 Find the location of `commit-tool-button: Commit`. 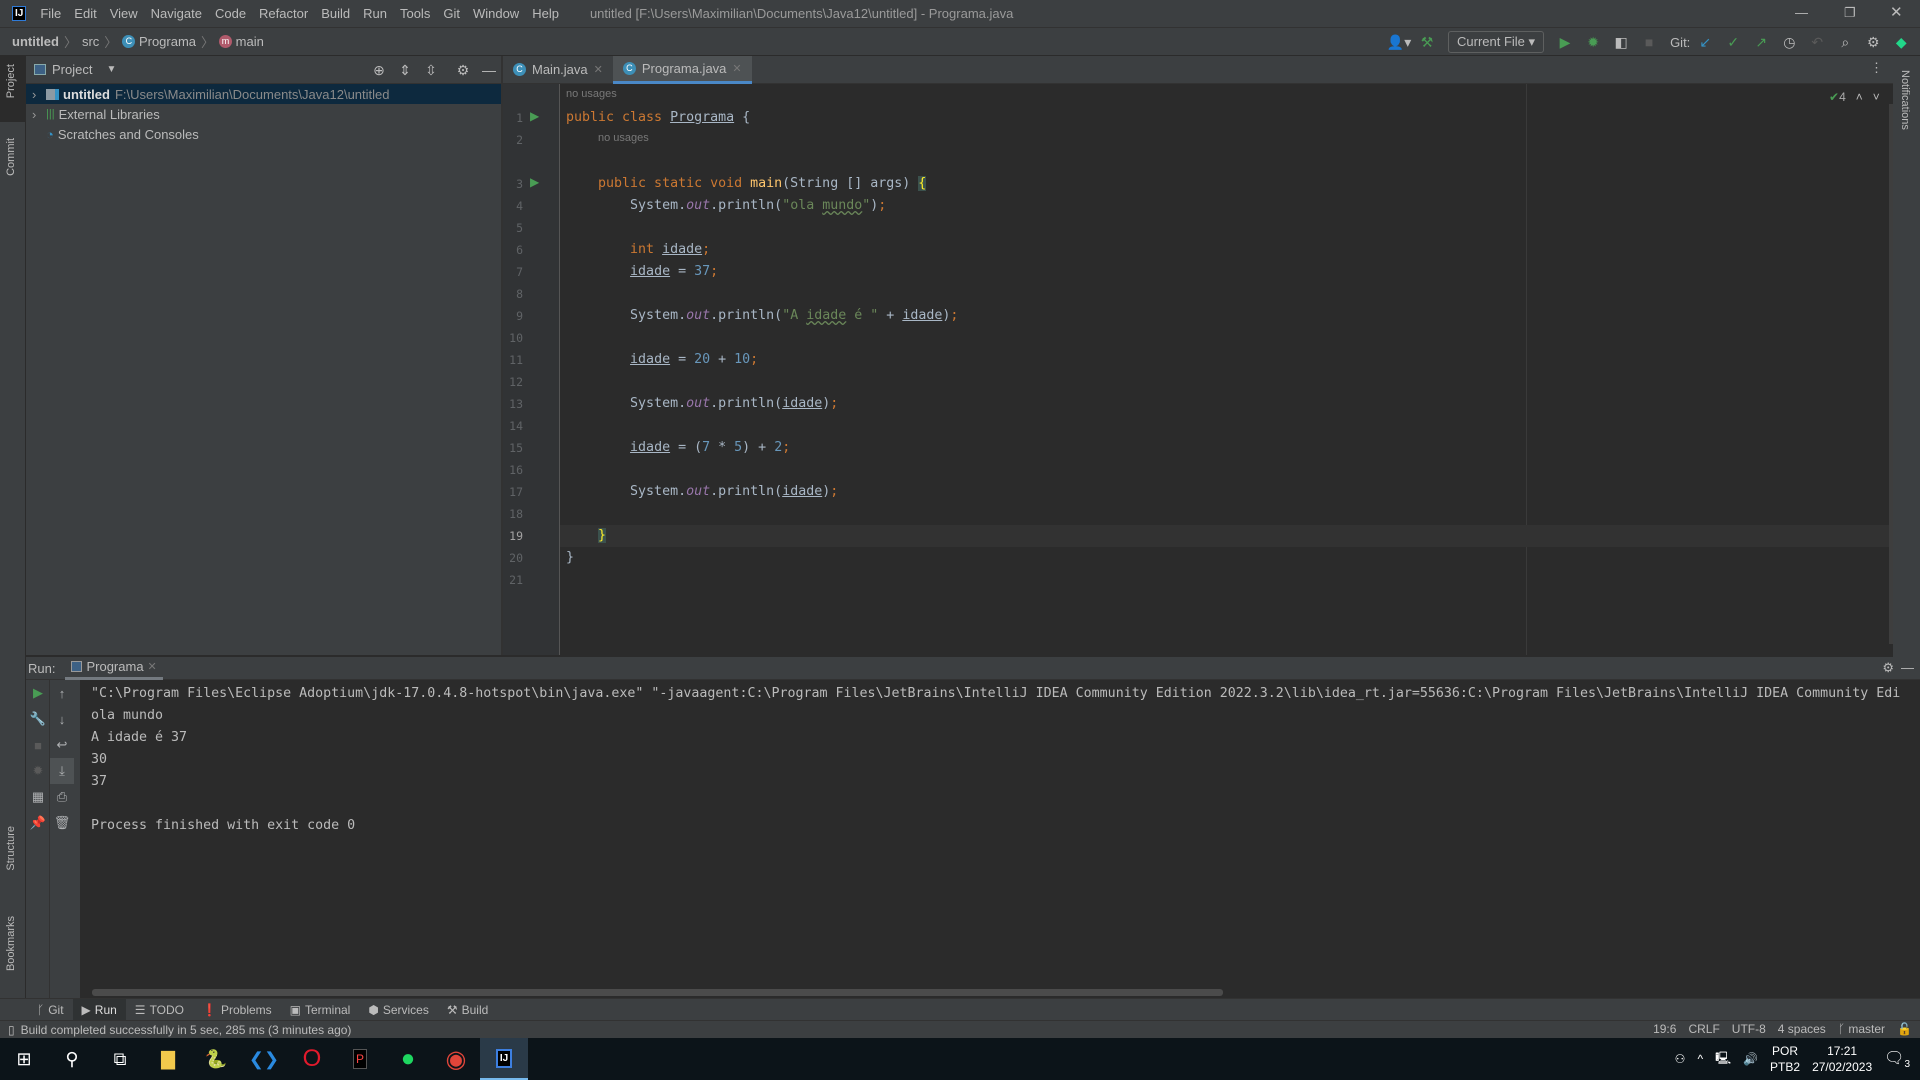

commit-tool-button: Commit is located at coordinates (11, 157).